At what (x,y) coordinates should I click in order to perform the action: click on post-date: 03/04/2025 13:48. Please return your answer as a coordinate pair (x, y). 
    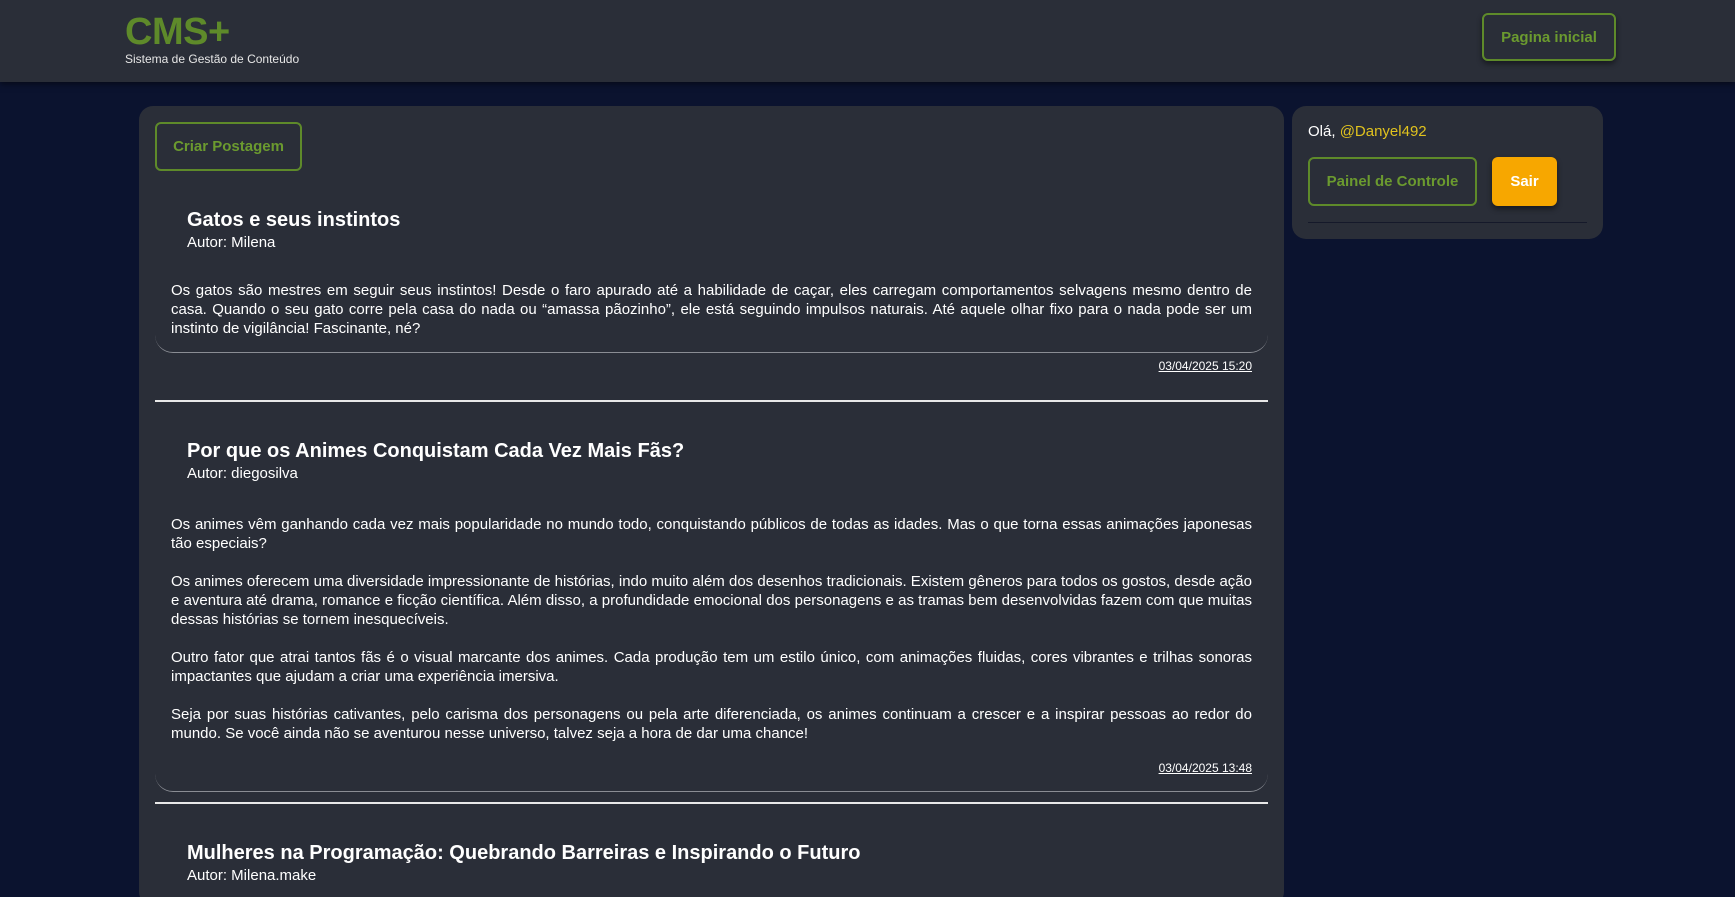
    Looking at the image, I should click on (1205, 768).